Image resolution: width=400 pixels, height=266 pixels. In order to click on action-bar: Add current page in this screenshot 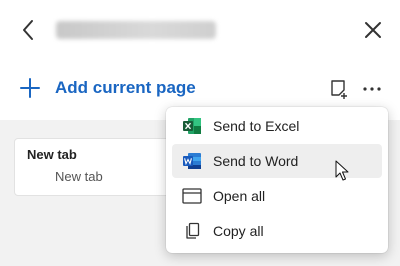, I will do `click(200, 88)`.